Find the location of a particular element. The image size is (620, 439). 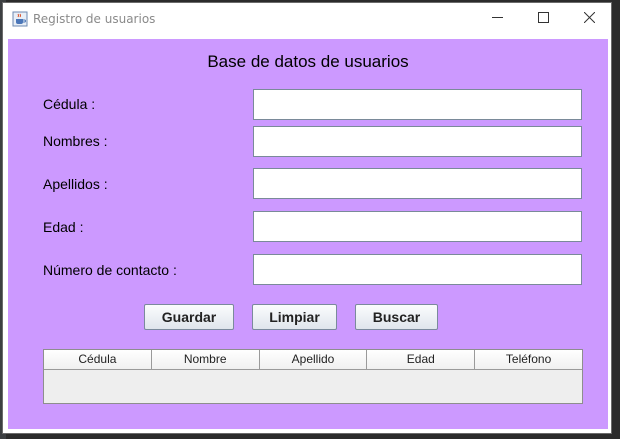

close-icon is located at coordinates (589, 19).